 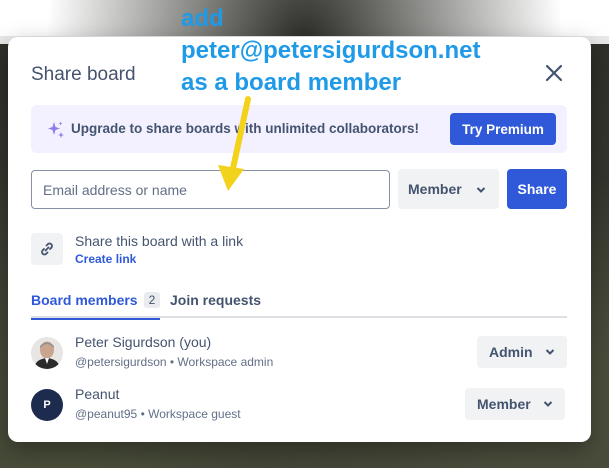 What do you see at coordinates (554, 73) in the screenshot?
I see `close-icon` at bounding box center [554, 73].